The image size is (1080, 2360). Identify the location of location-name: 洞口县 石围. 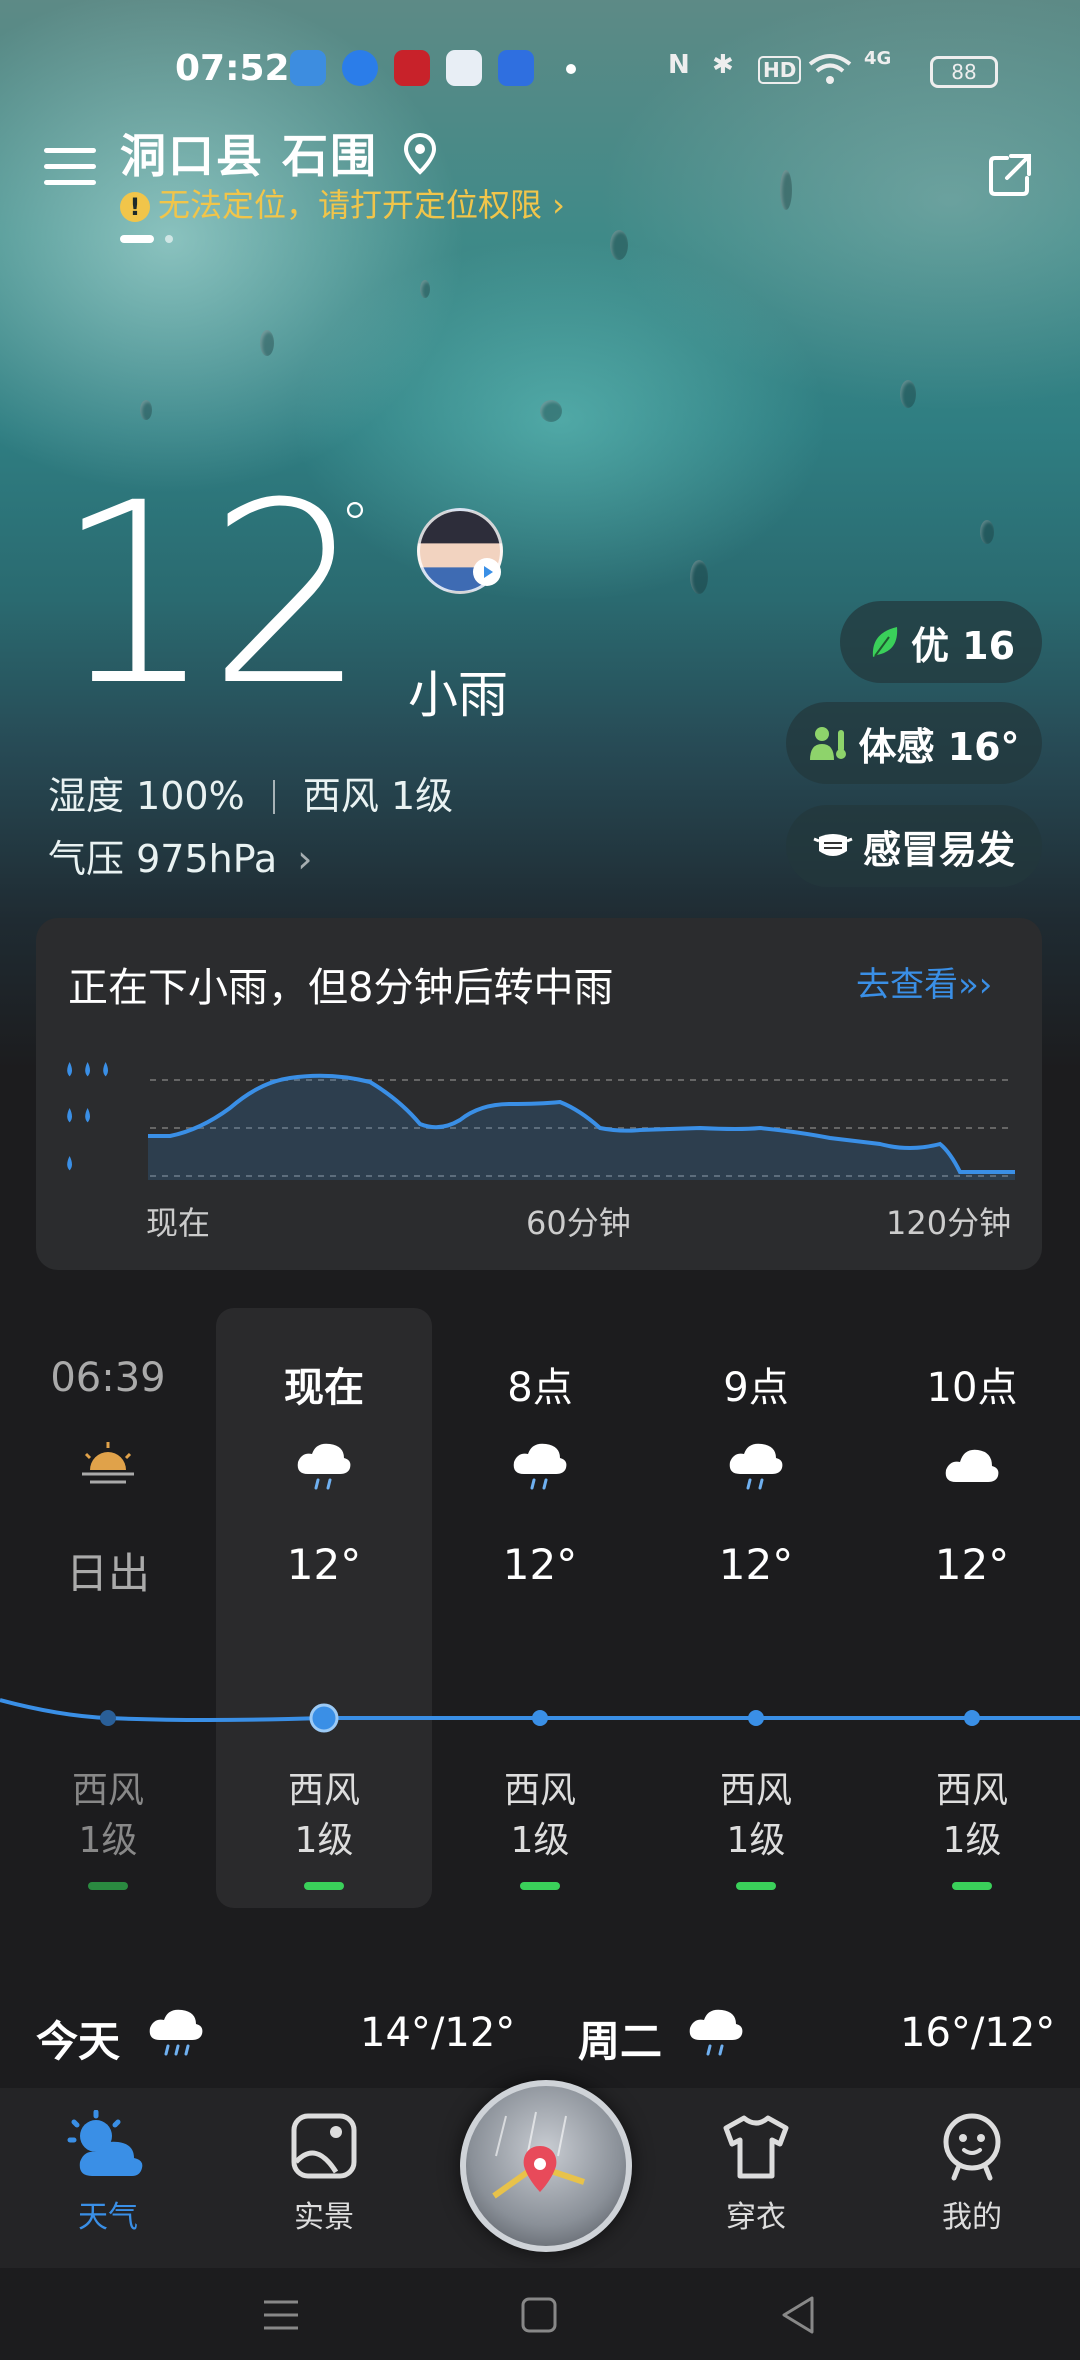
(249, 156).